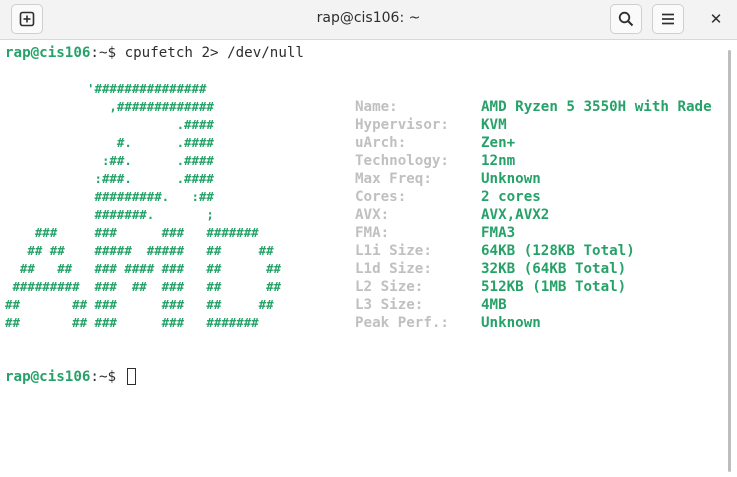  Describe the element at coordinates (545, 323) in the screenshot. I see `cpu-info-row: Peak Perf.: Unknown` at that location.